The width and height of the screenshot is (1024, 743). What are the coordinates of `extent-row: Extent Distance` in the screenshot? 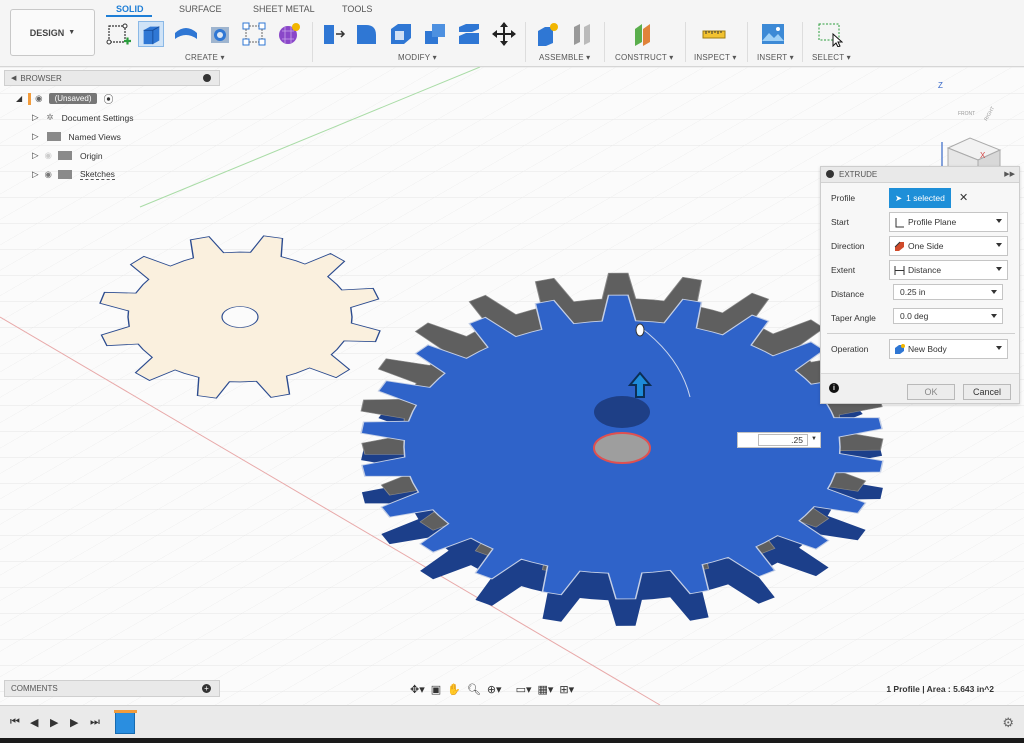 It's located at (921, 270).